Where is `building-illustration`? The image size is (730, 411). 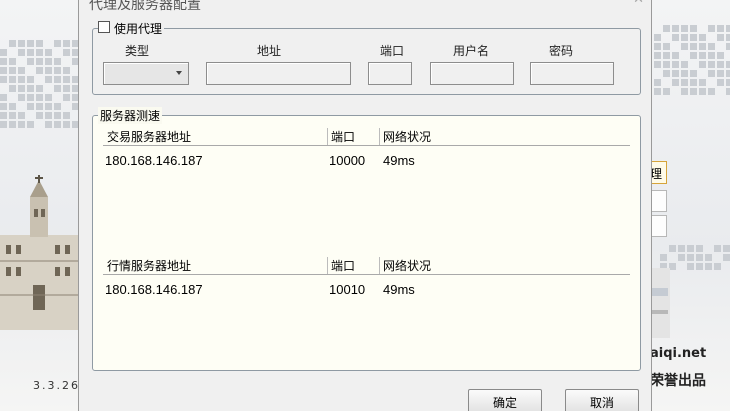 building-illustration is located at coordinates (39, 252).